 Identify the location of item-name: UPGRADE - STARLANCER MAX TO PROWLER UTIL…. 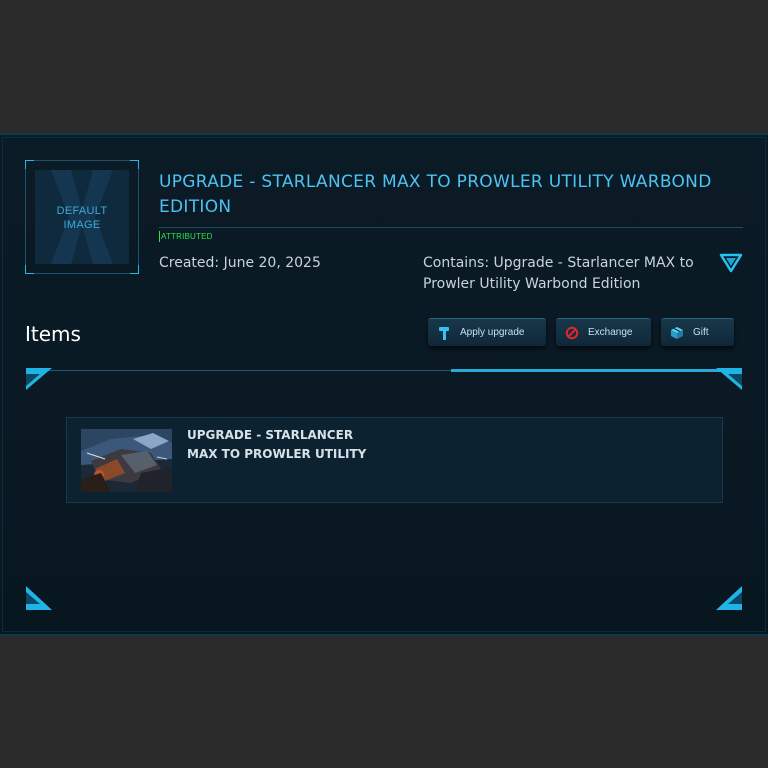
(277, 444).